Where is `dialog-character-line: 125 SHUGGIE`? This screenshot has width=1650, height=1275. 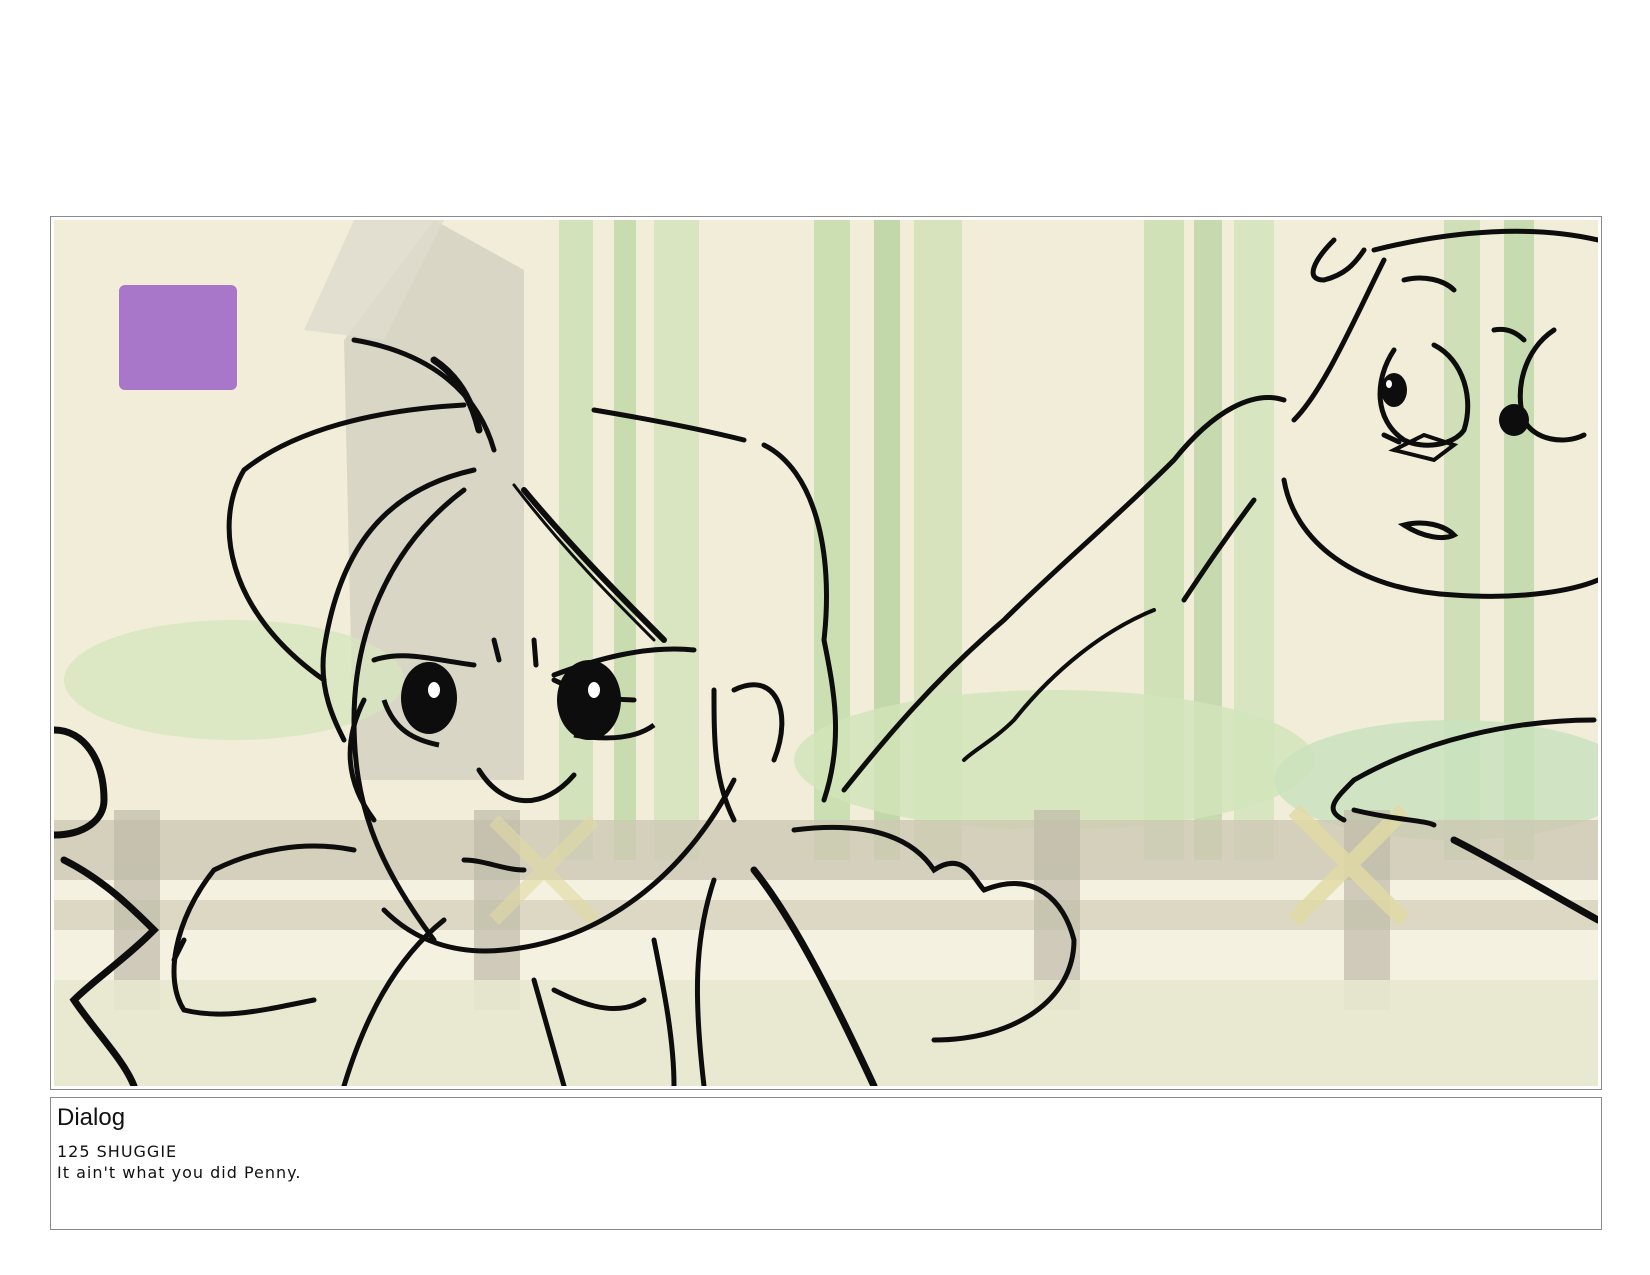 dialog-character-line: 125 SHUGGIE is located at coordinates (117, 1151).